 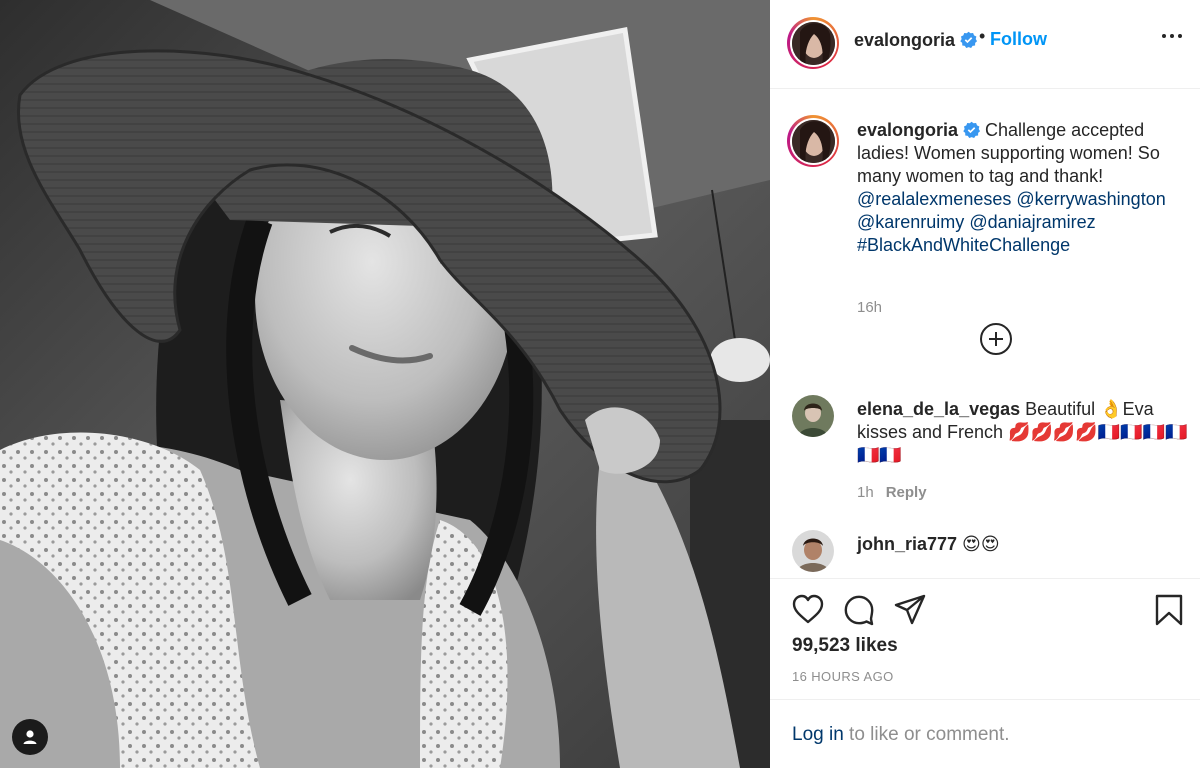 I want to click on login-rest: to like or comment., so click(x=926, y=734).